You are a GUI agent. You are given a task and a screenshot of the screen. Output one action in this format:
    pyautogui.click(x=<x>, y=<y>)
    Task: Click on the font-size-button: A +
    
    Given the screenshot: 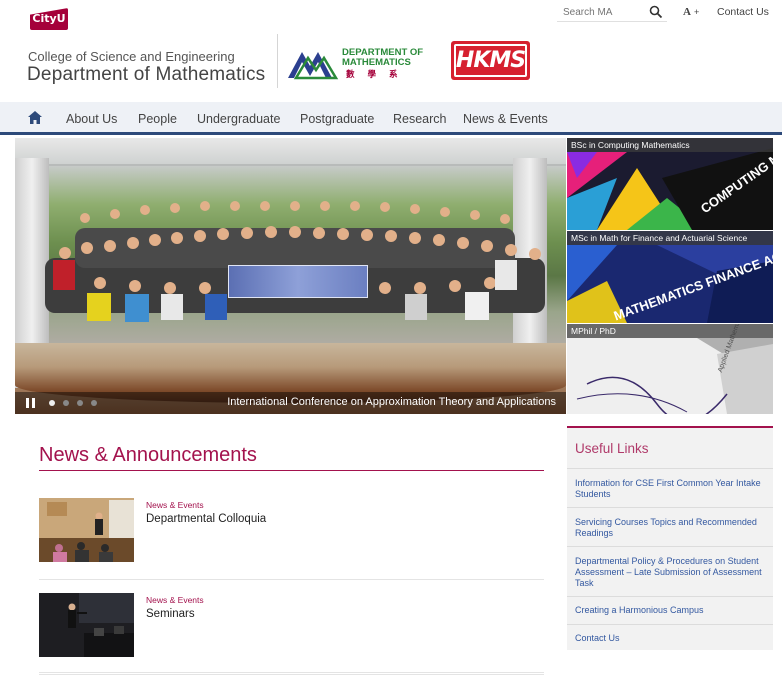 What is the action you would take?
    pyautogui.click(x=691, y=12)
    